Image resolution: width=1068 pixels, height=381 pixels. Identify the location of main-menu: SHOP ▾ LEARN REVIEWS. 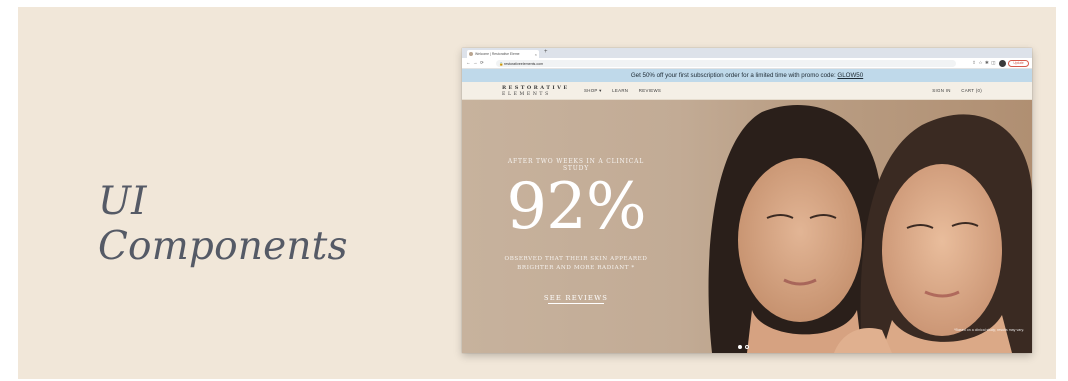
(627, 91).